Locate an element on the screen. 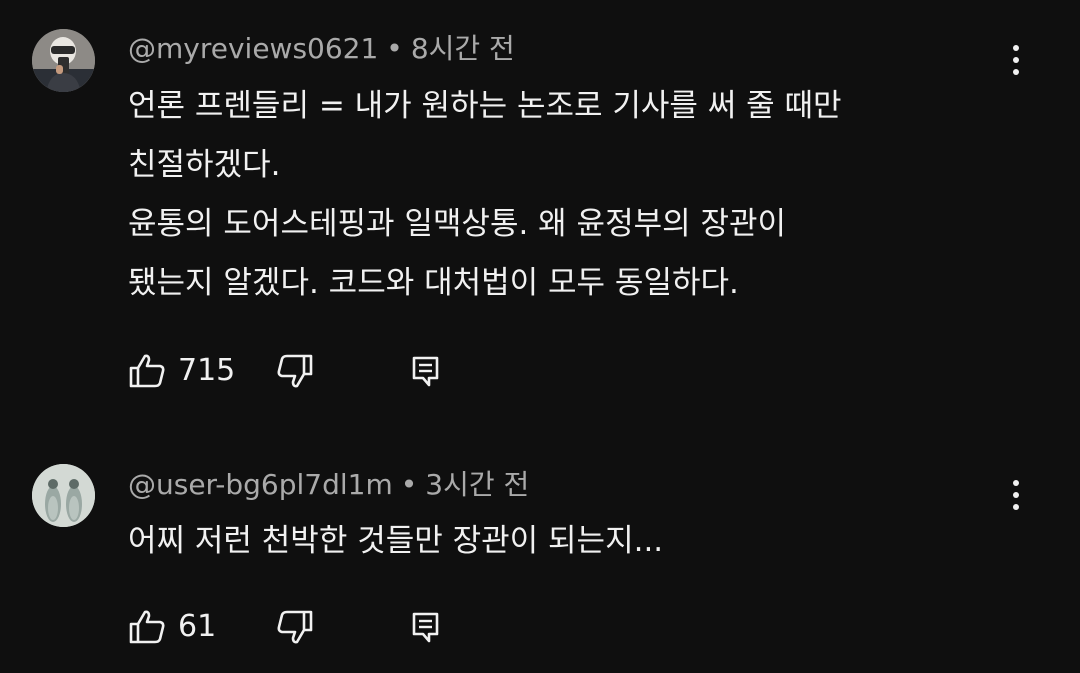  person-photo-avatar-icon is located at coordinates (63, 60).